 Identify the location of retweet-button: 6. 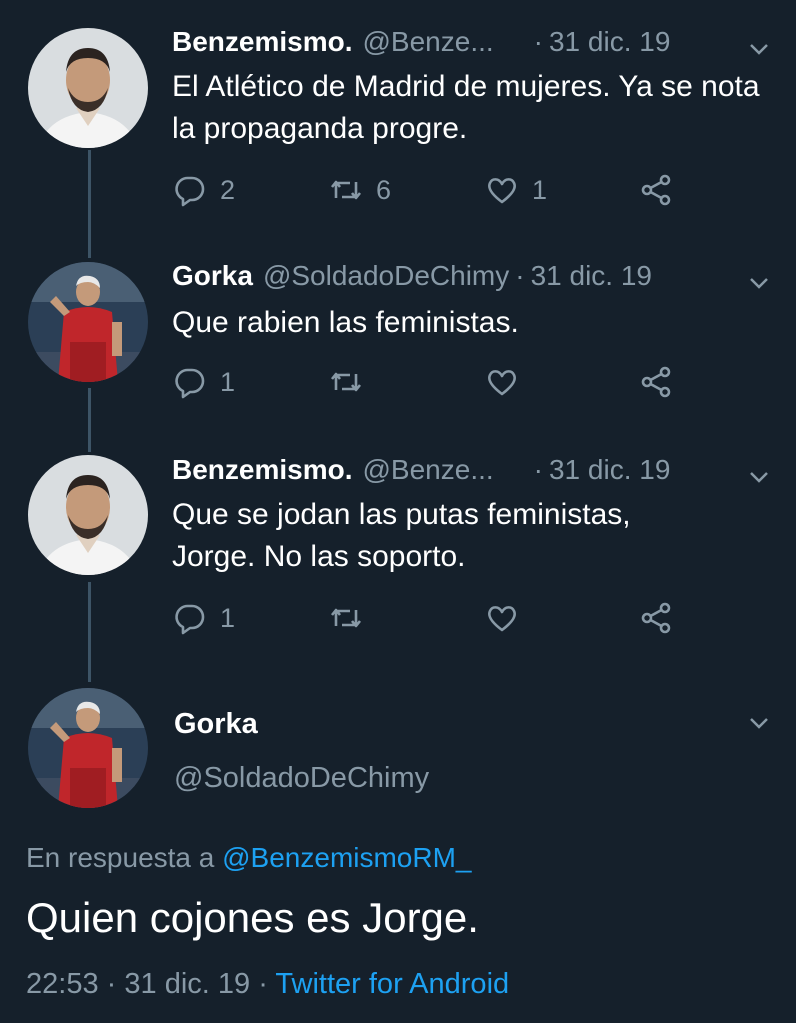
(359, 190).